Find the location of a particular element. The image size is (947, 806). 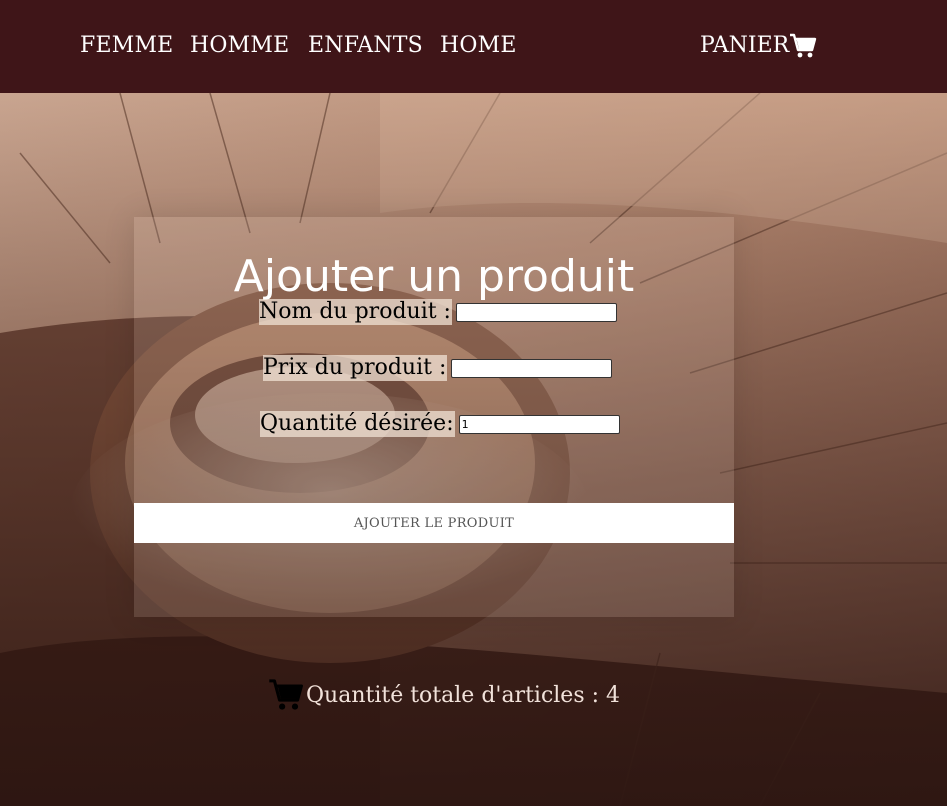

product-price-input is located at coordinates (532, 368).